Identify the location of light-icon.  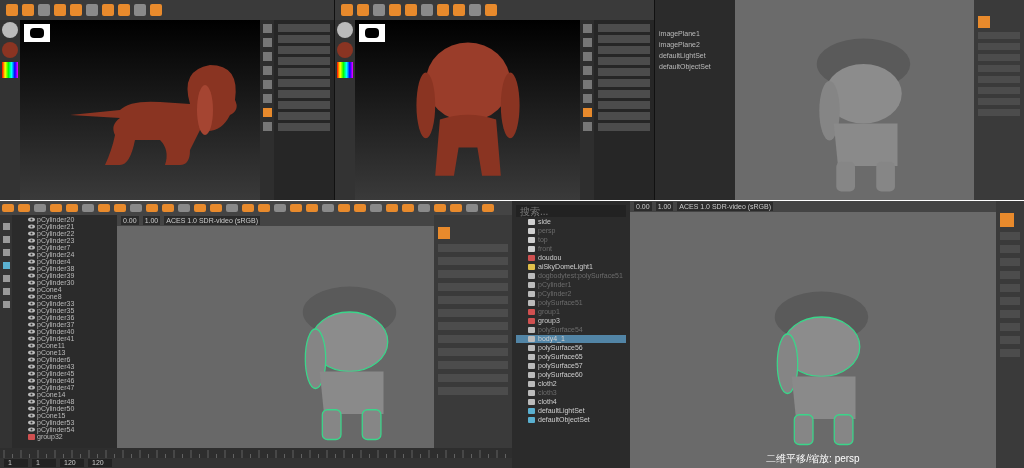
(531, 267).